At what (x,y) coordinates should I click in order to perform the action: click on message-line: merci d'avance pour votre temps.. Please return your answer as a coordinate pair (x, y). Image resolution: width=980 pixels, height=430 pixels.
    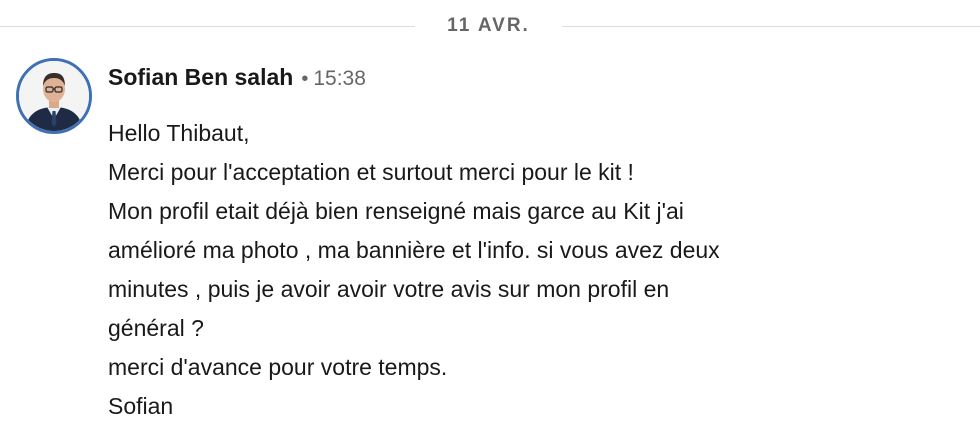
    Looking at the image, I should click on (278, 367).